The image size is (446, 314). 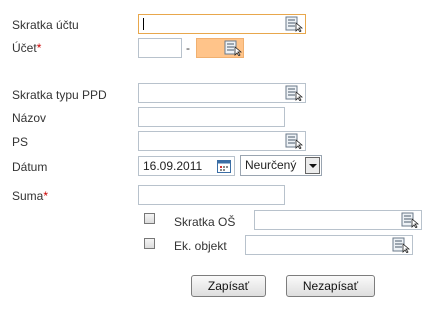 I want to click on skratka-os-checkbox, so click(x=149, y=218).